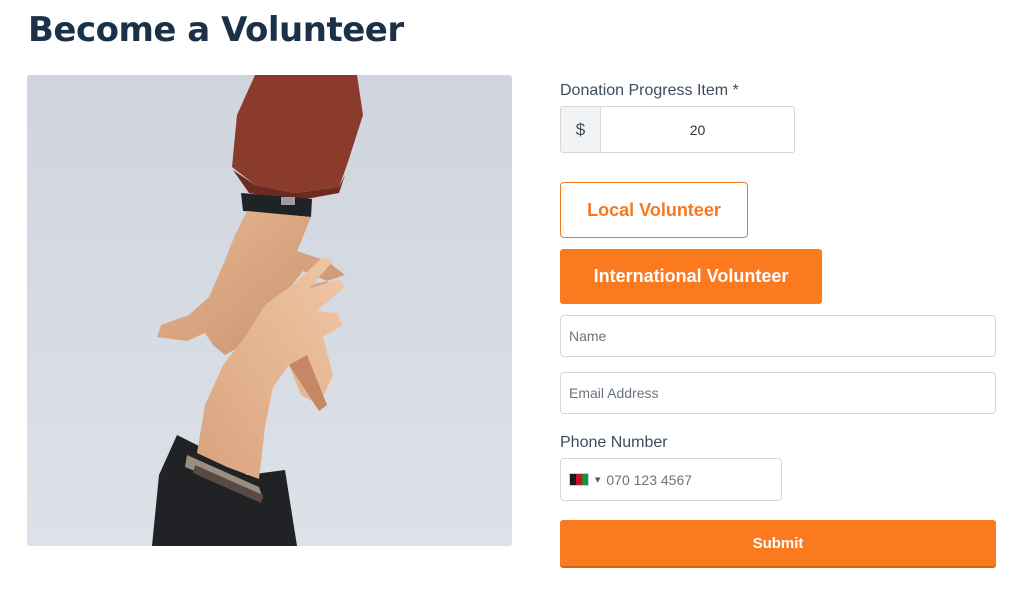 The image size is (1024, 593). What do you see at coordinates (778, 543) in the screenshot?
I see `submit-button: Submit` at bounding box center [778, 543].